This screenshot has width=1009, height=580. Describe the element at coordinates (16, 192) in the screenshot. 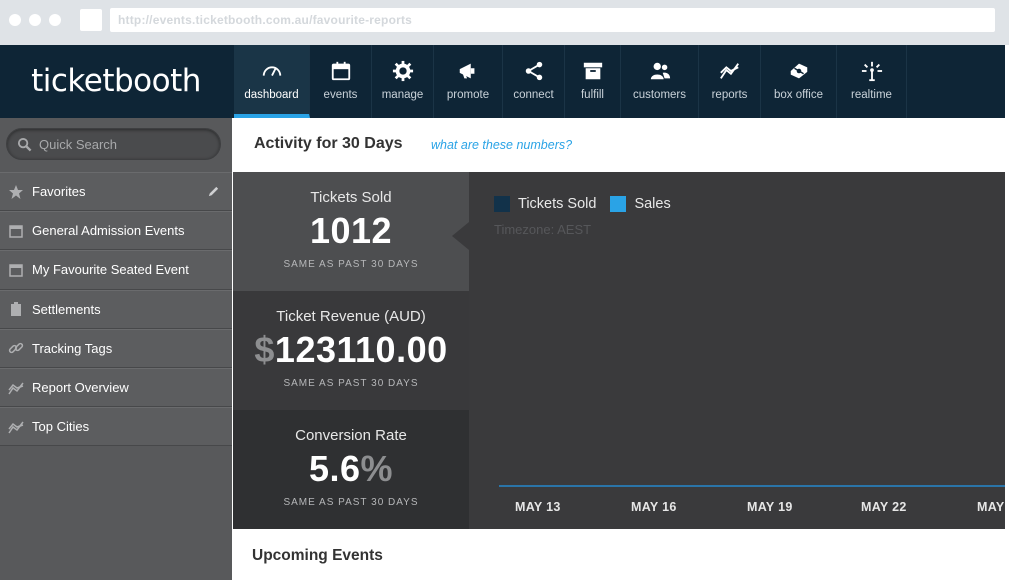

I see `star-icon` at that location.